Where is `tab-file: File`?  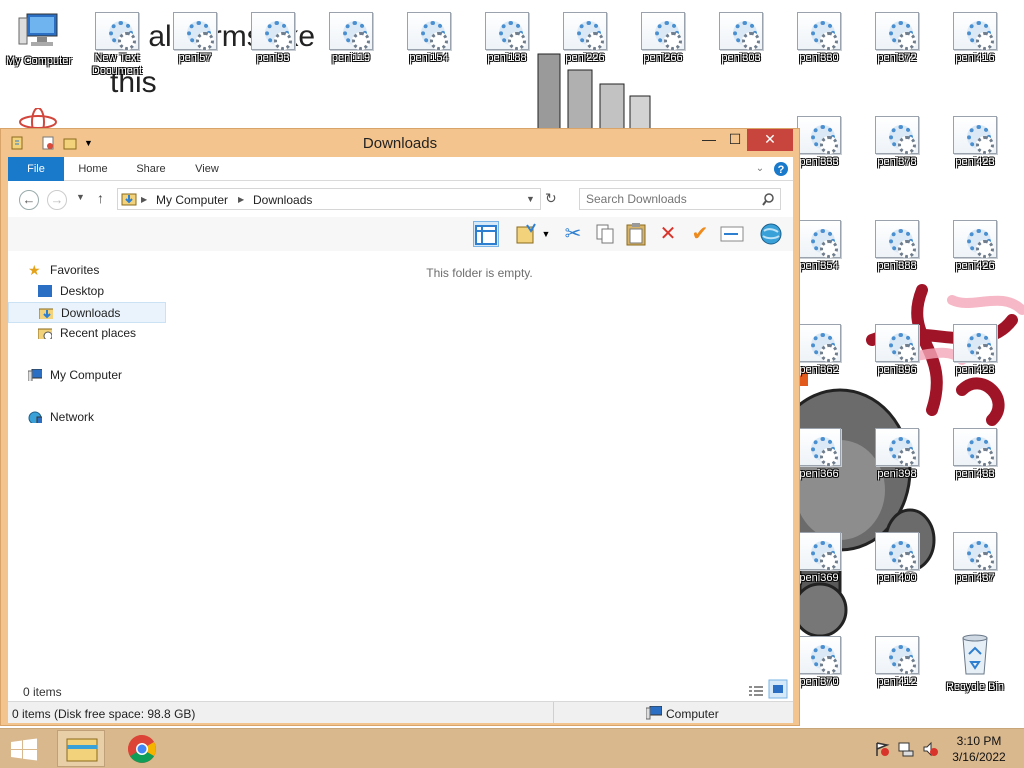 tab-file: File is located at coordinates (36, 169).